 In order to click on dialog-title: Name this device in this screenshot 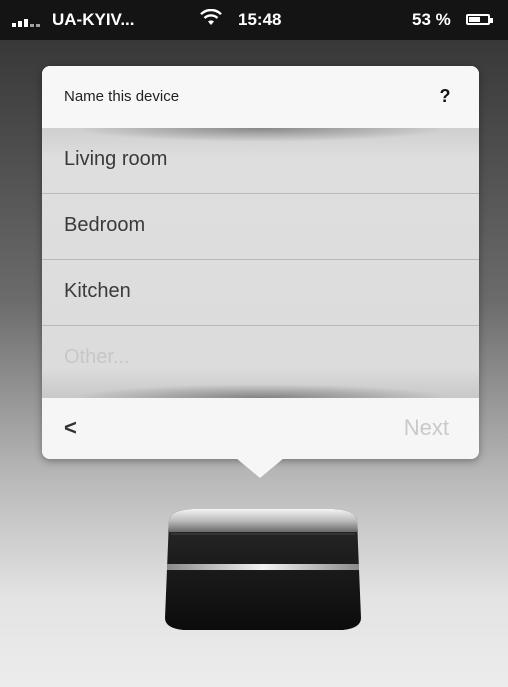, I will do `click(122, 96)`.